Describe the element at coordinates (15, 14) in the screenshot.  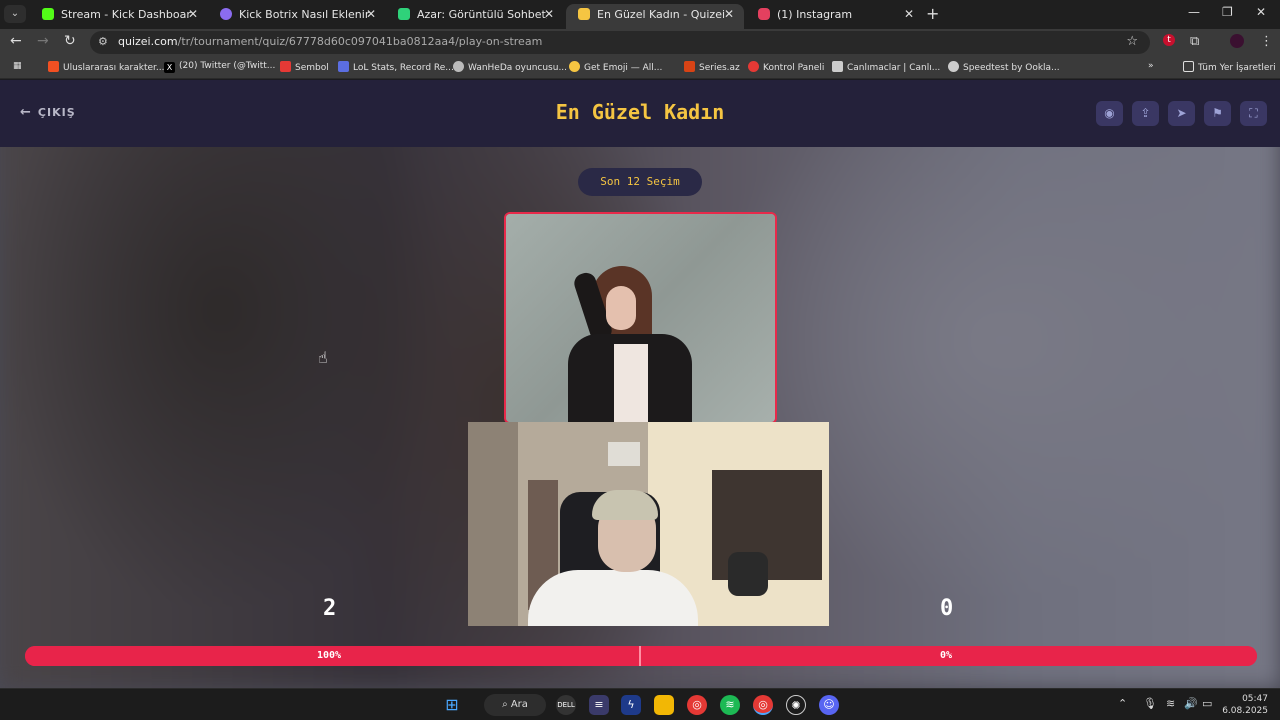
I see `tab-search-chevron-icon: ⌄` at that location.